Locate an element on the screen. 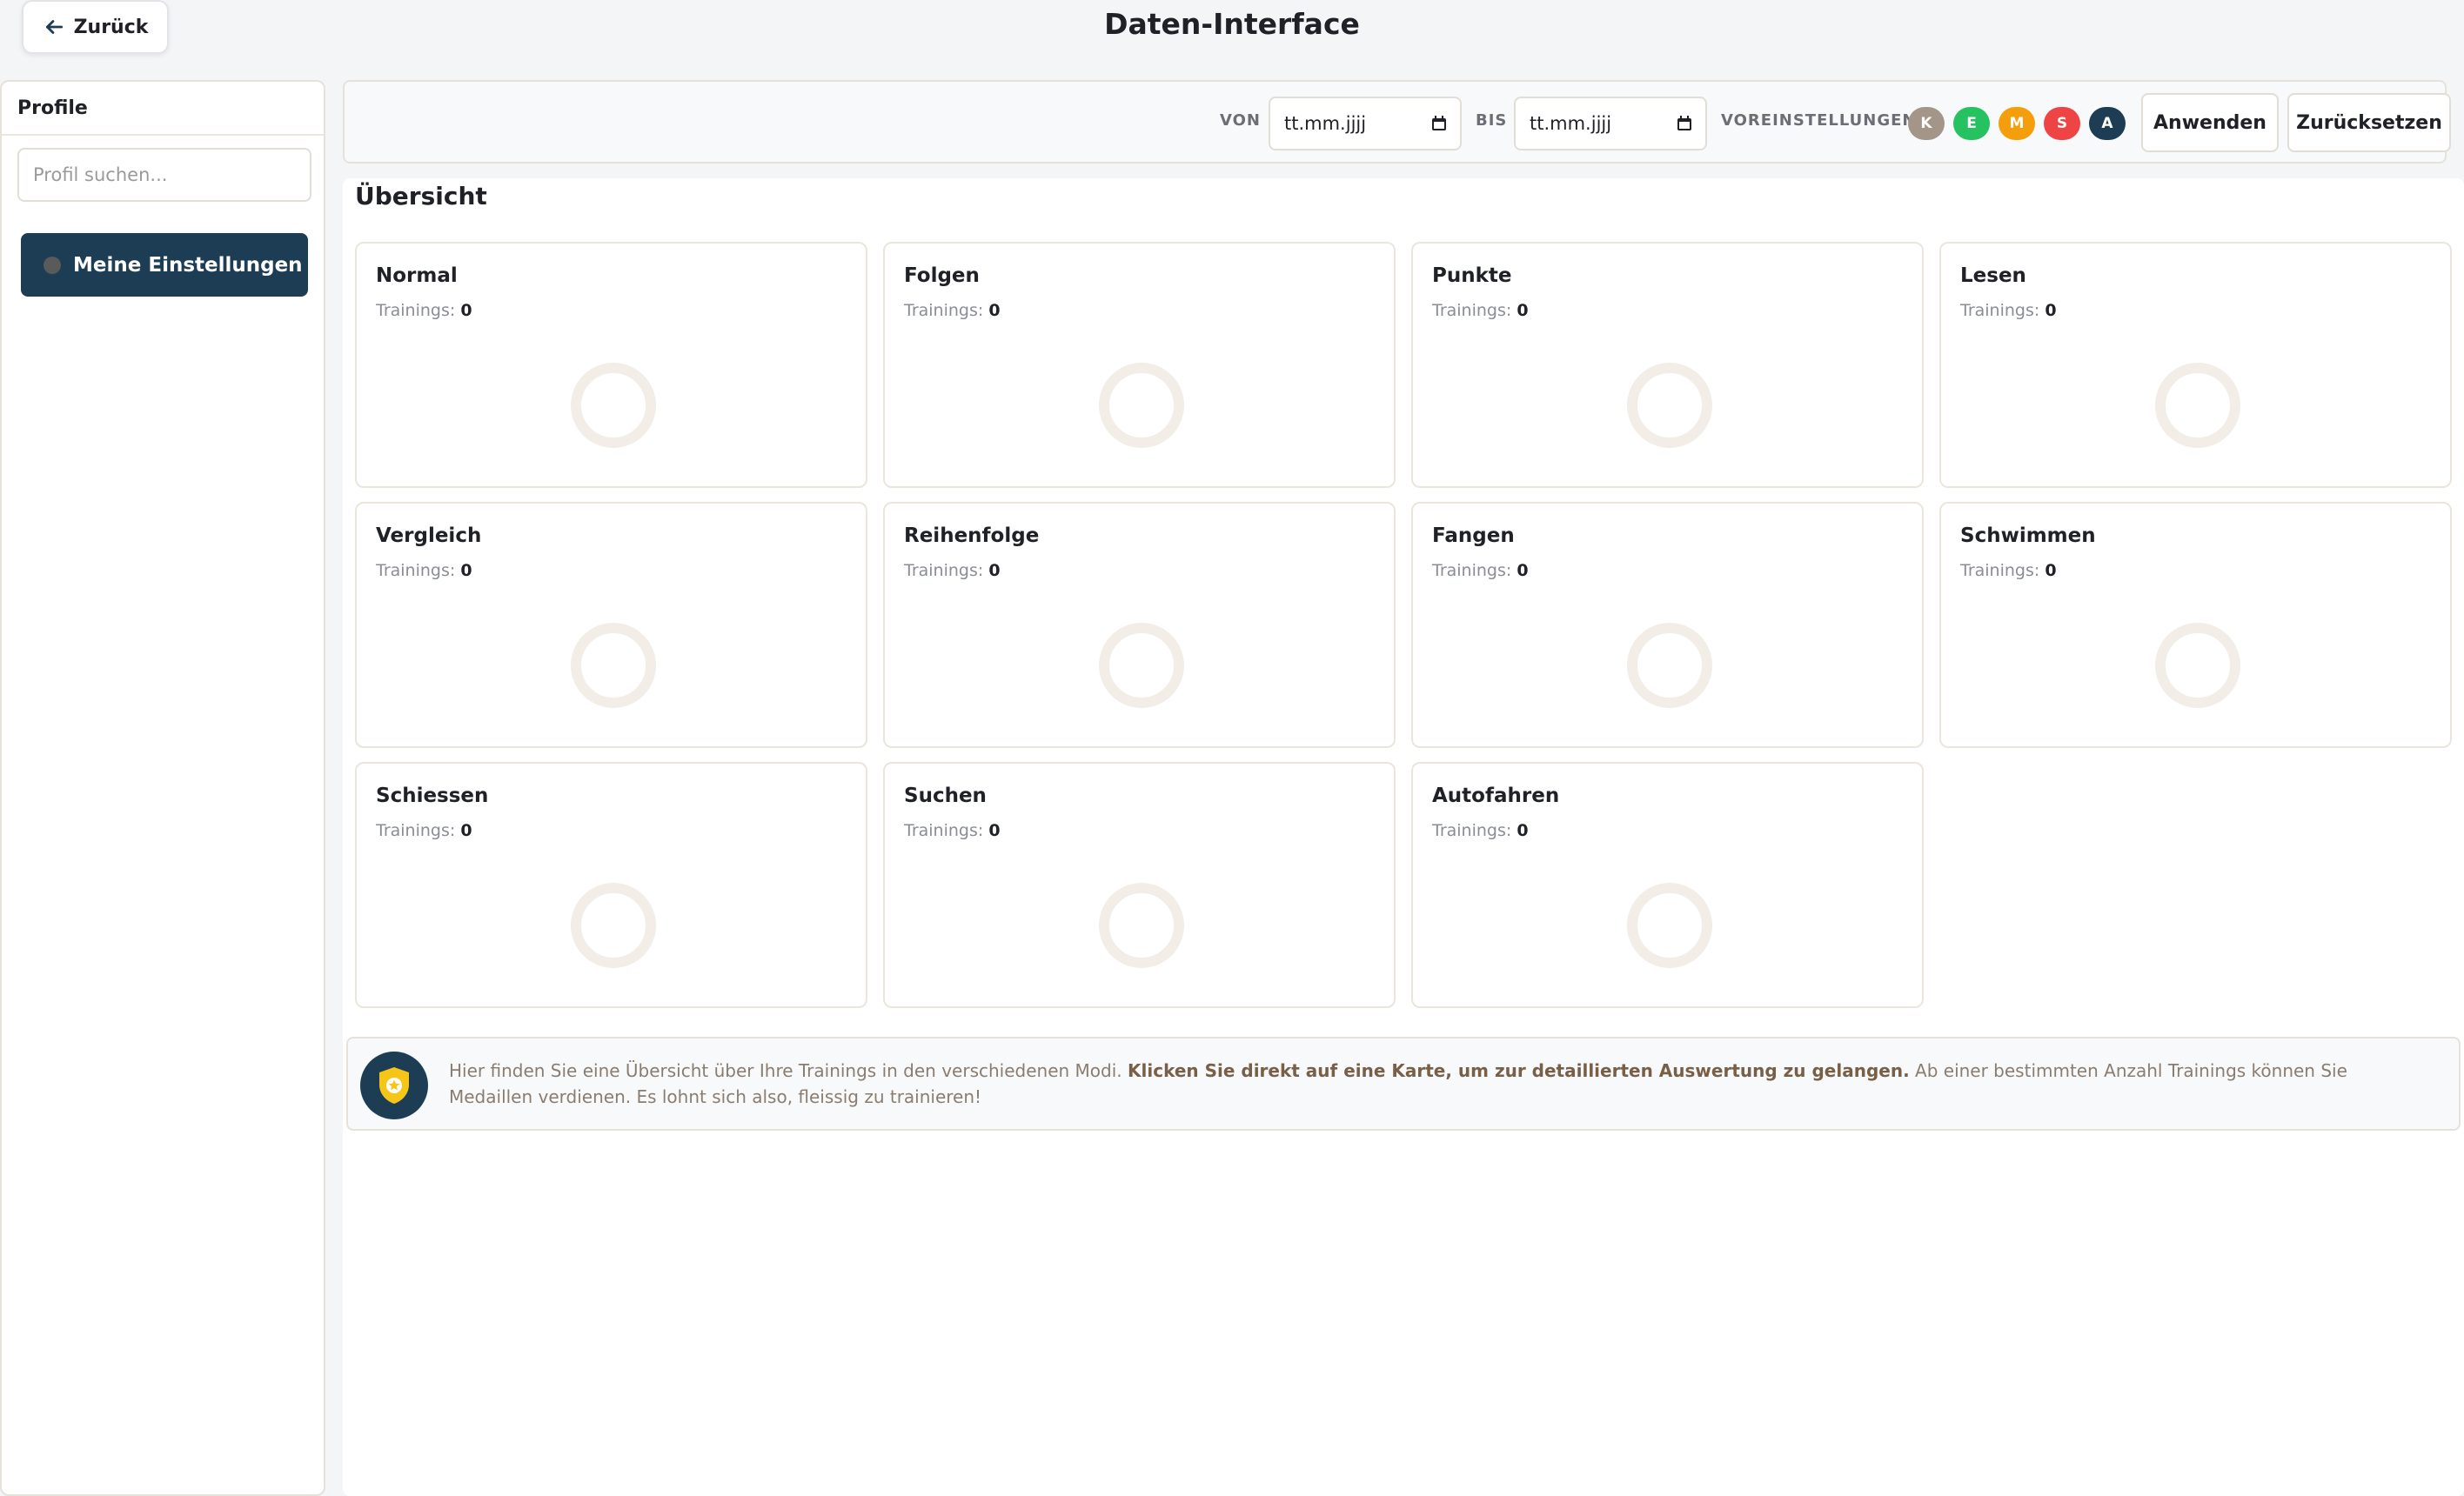 Image resolution: width=2464 pixels, height=1496 pixels. profile-status-dot is located at coordinates (52, 265).